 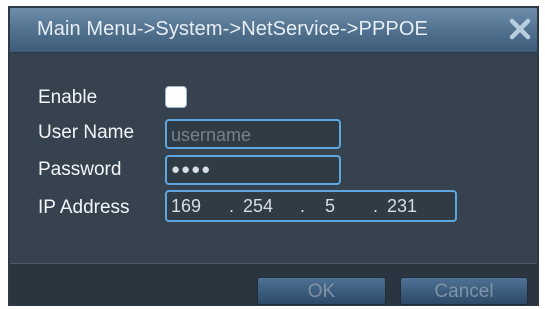 What do you see at coordinates (253, 170) in the screenshot?
I see `password-field: ●●●●` at bounding box center [253, 170].